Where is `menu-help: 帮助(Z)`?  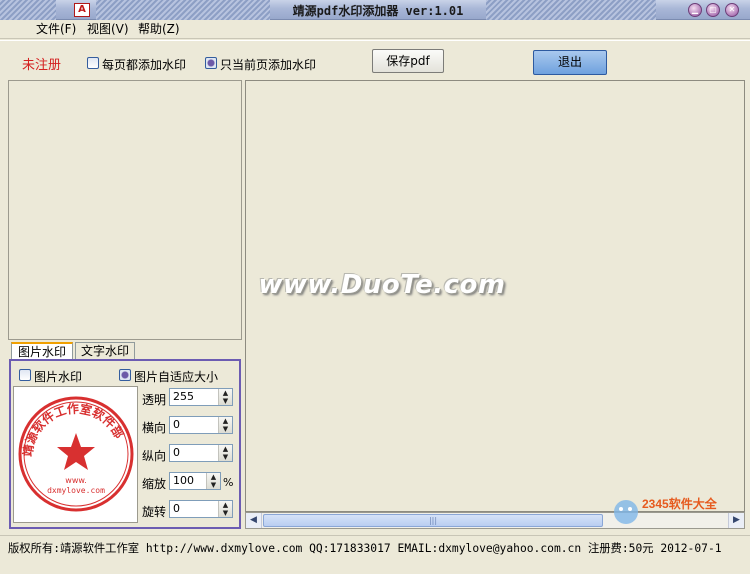
menu-help: 帮助(Z) is located at coordinates (159, 29).